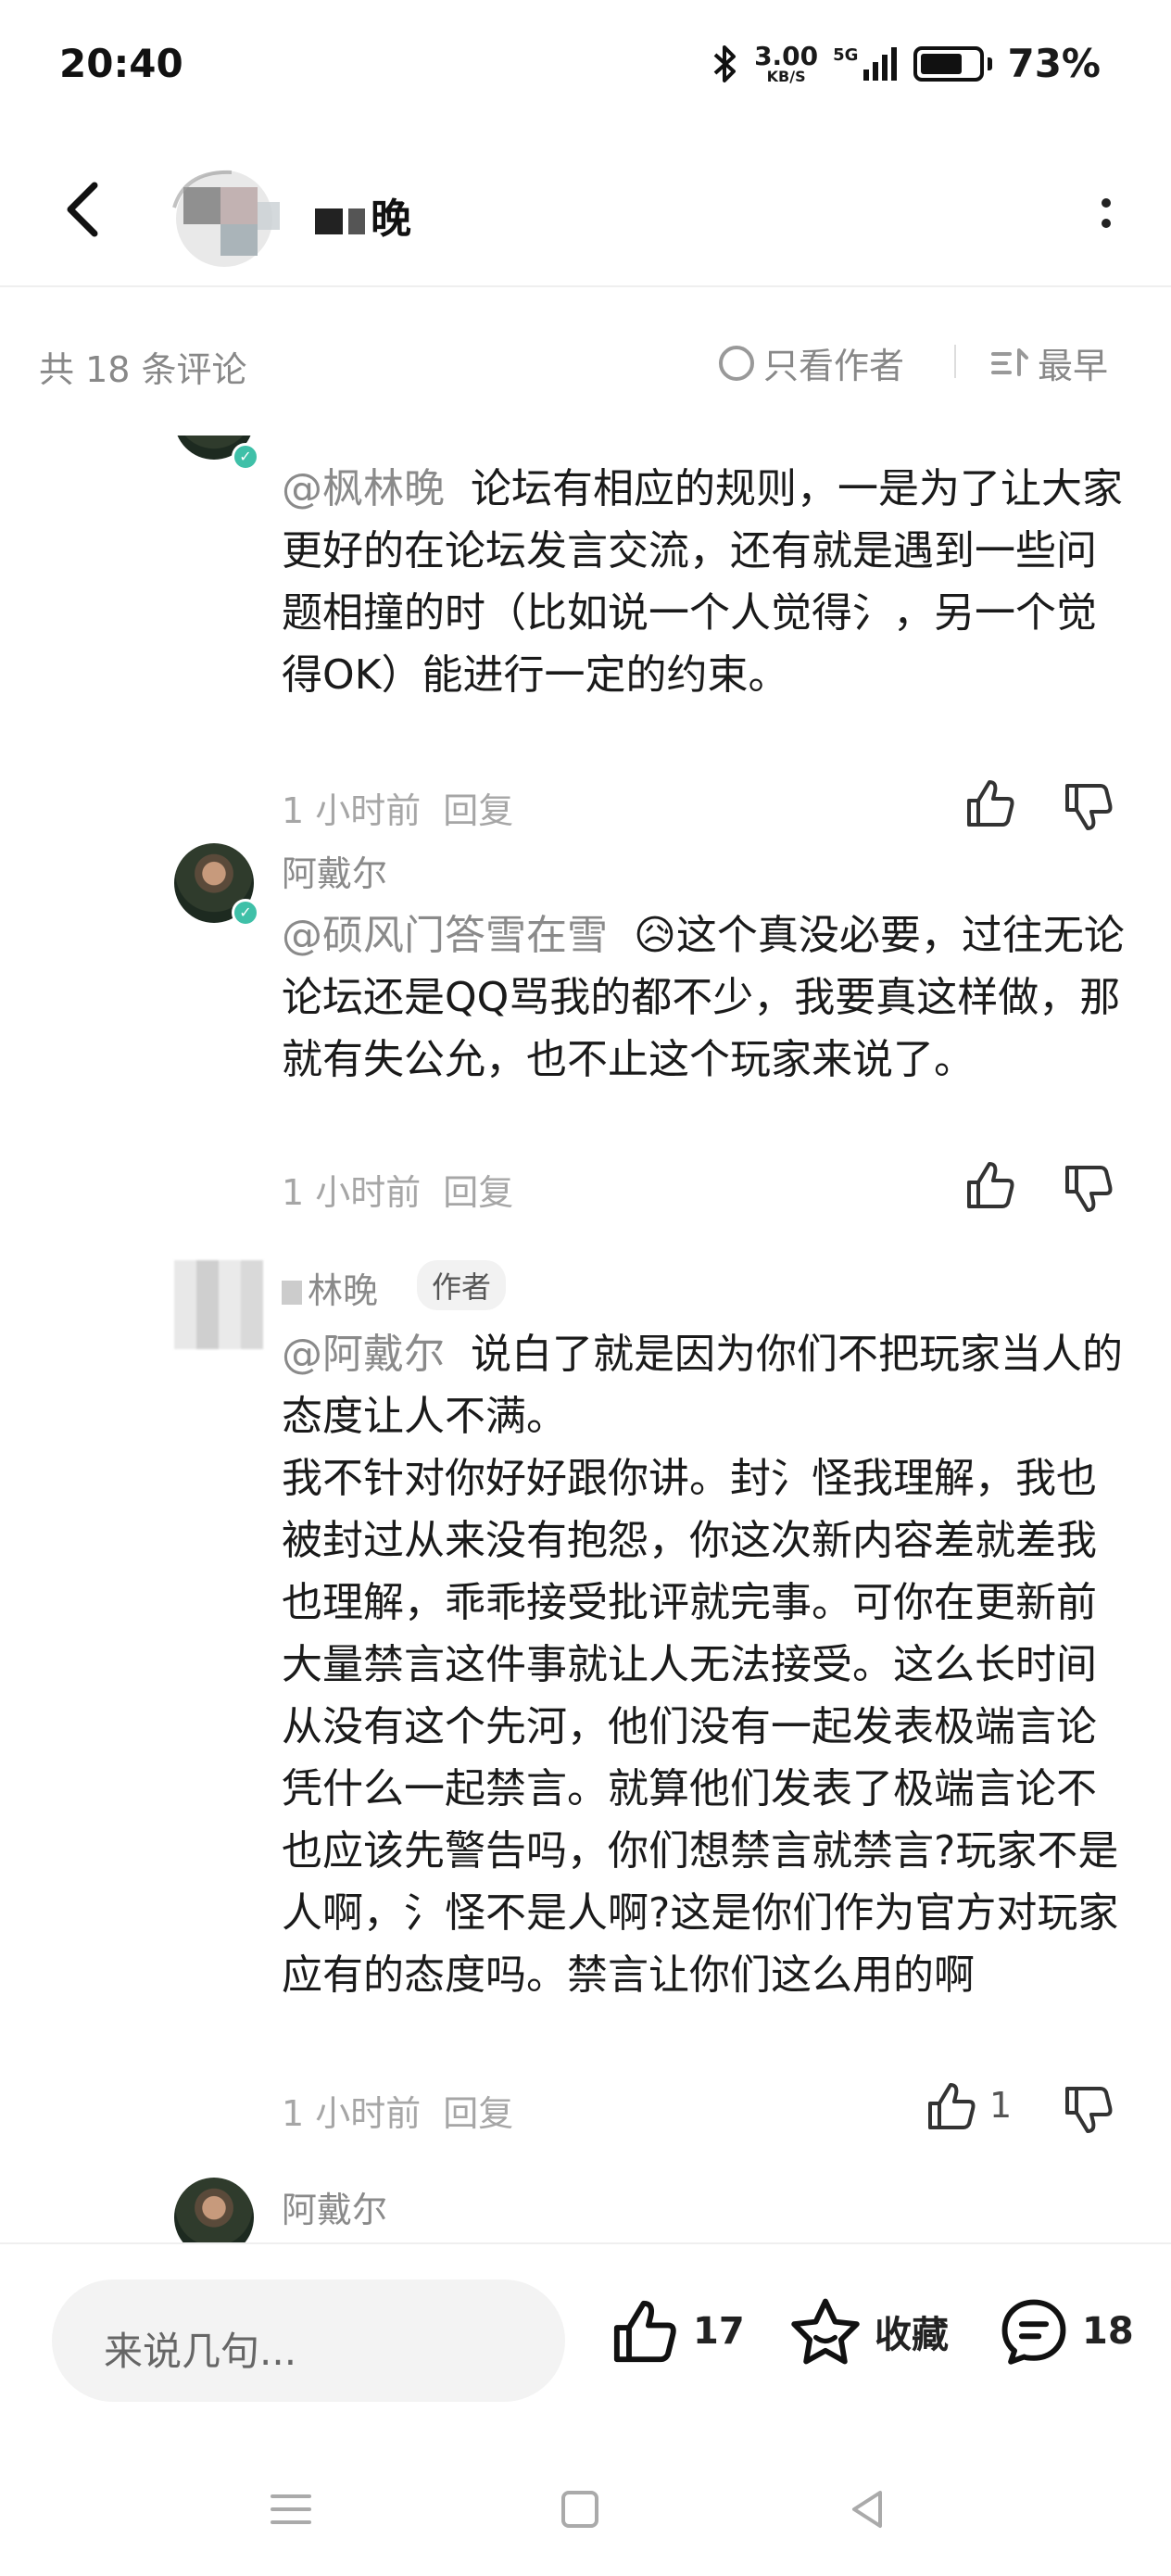  What do you see at coordinates (725, 63) in the screenshot?
I see `bluetooth-icon` at bounding box center [725, 63].